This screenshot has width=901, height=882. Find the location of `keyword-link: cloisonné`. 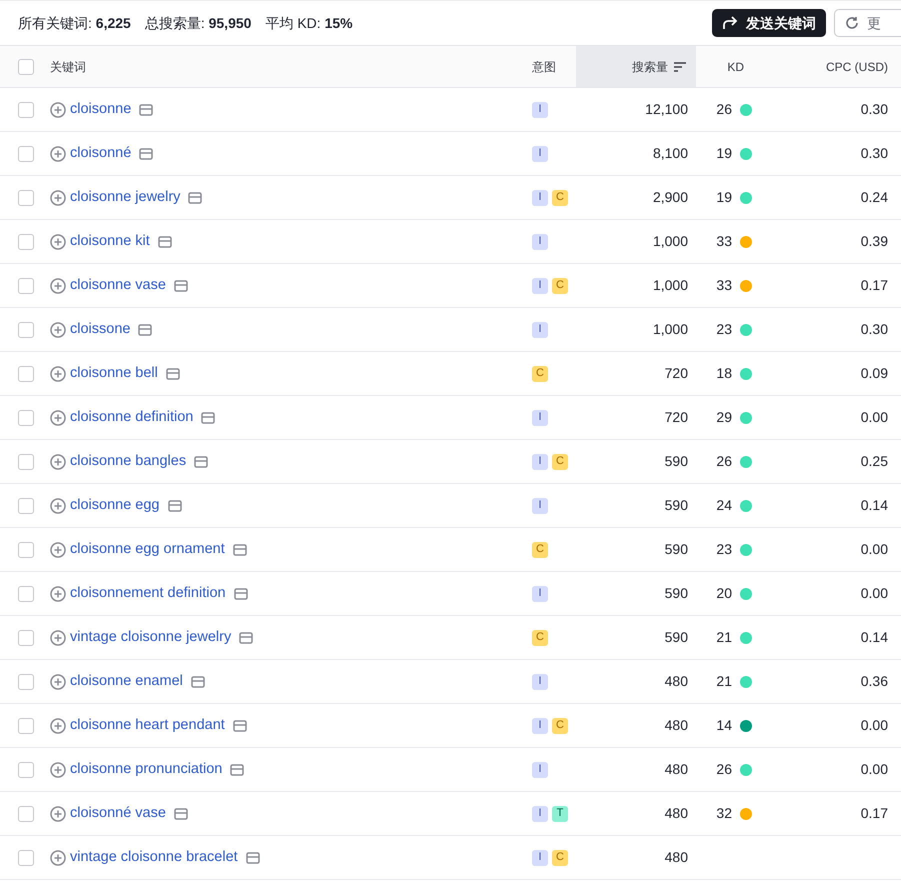

keyword-link: cloisonné is located at coordinates (101, 153).